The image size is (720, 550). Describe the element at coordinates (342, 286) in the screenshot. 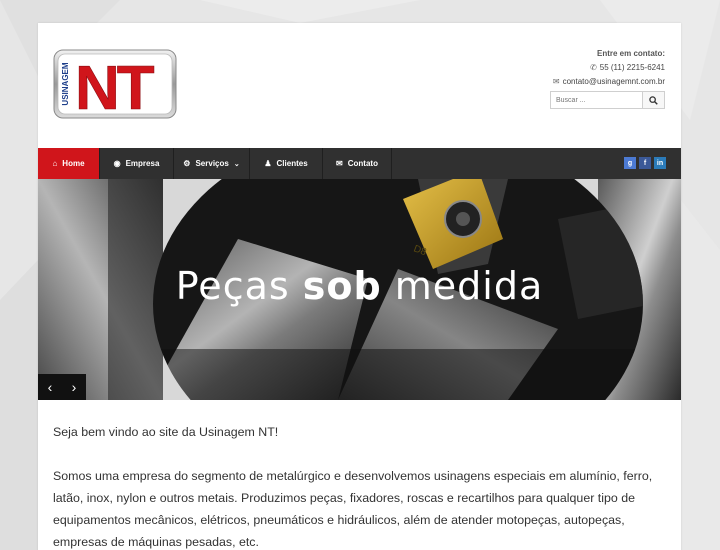

I see `hero-caption-bold: sob` at that location.